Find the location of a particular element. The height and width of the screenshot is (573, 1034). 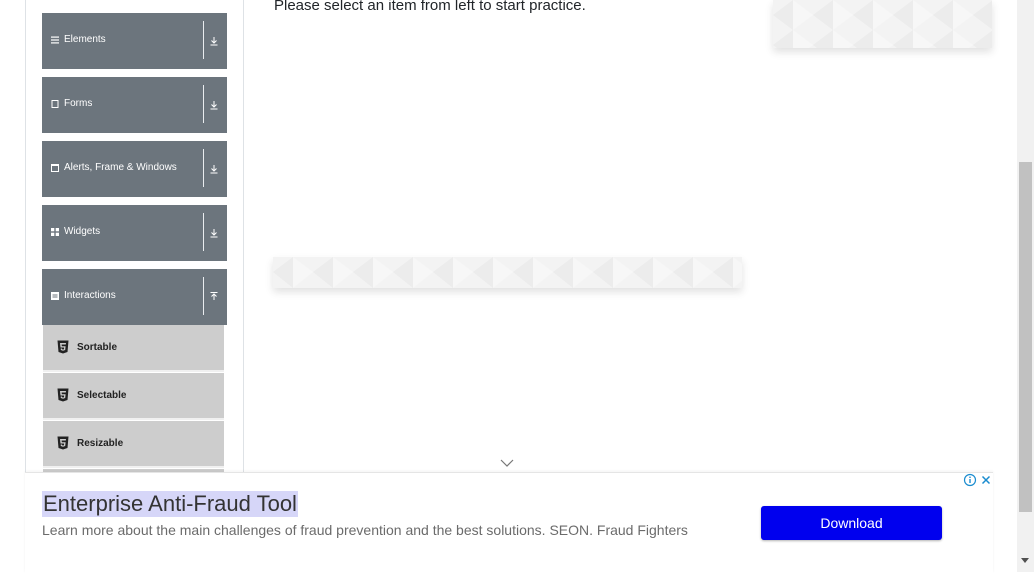

sidebar-item-label: Sortable is located at coordinates (97, 347).